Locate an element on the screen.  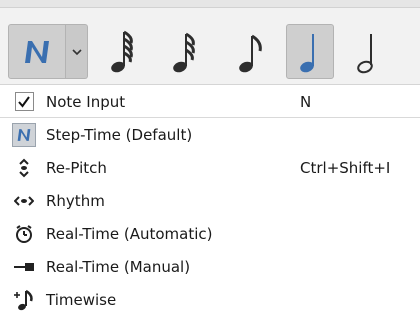
menu-item-re-pitch: Re-Pitch Ctrl+Shift+I is located at coordinates (210, 167).